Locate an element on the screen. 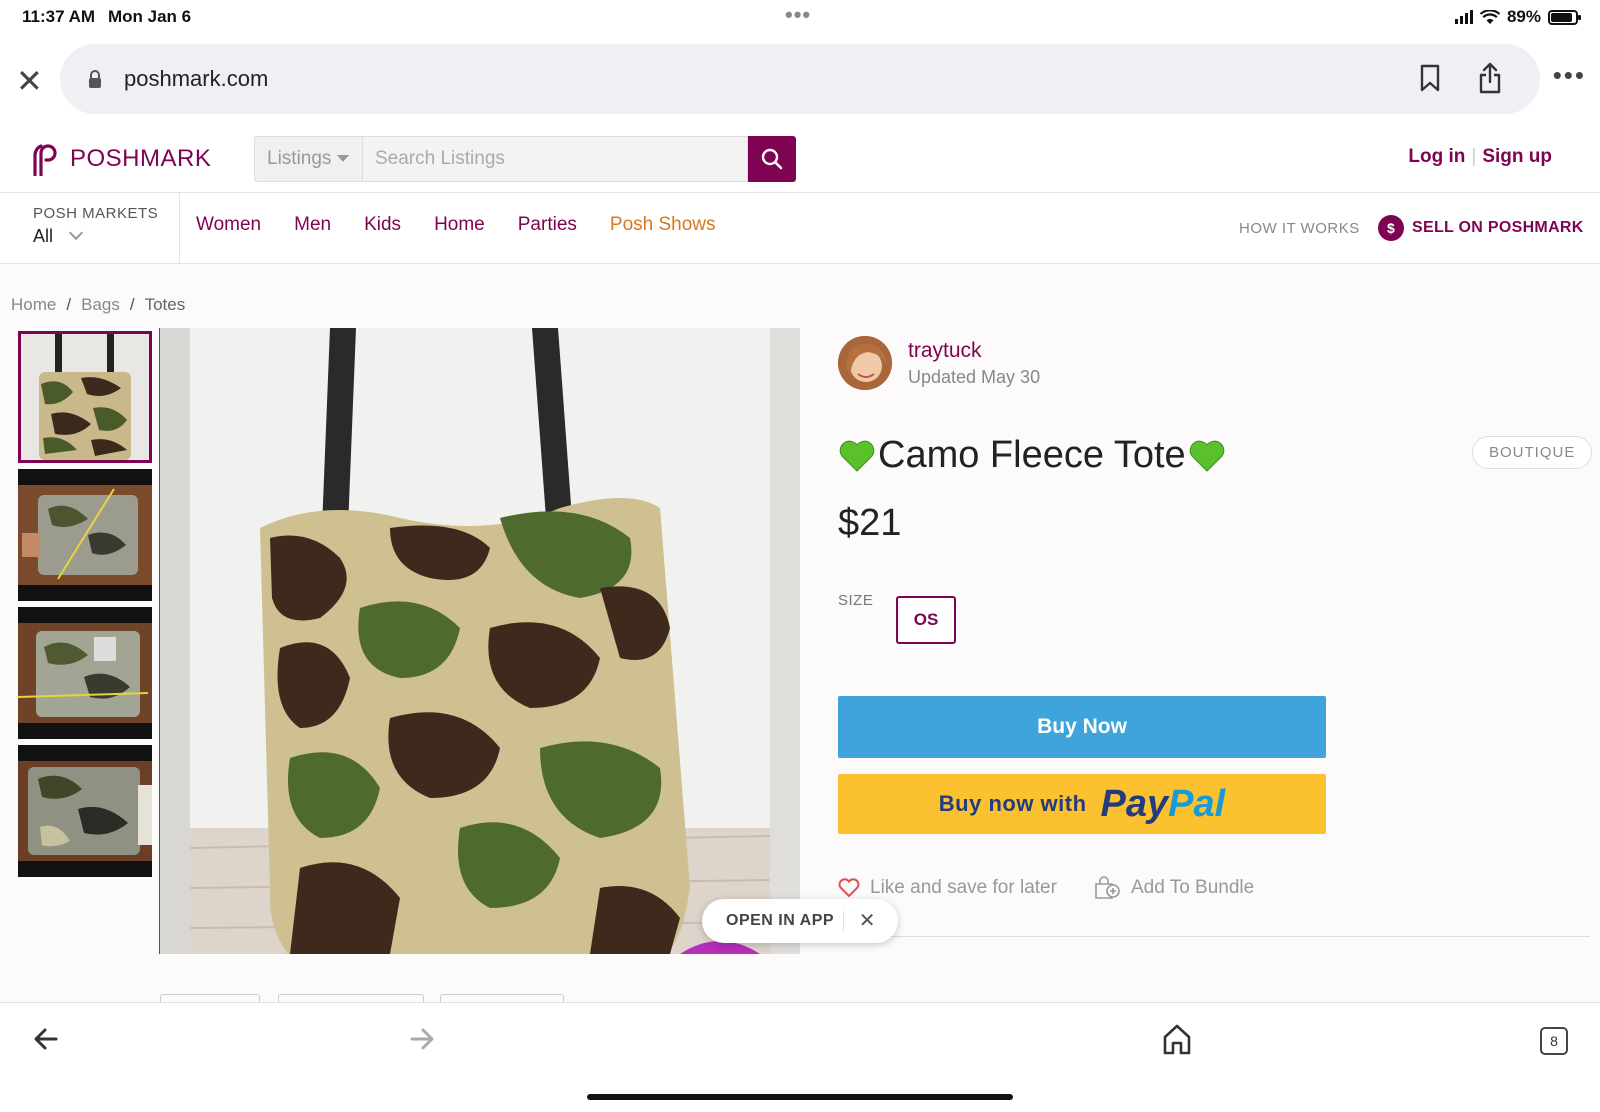  sell-on-poshmark-link: $ SELL ON POSHMARK is located at coordinates (1481, 228).